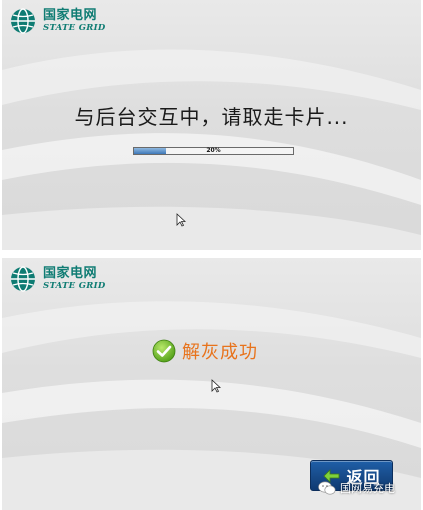  Describe the element at coordinates (211, 254) in the screenshot. I see `screenshot-divider` at that location.